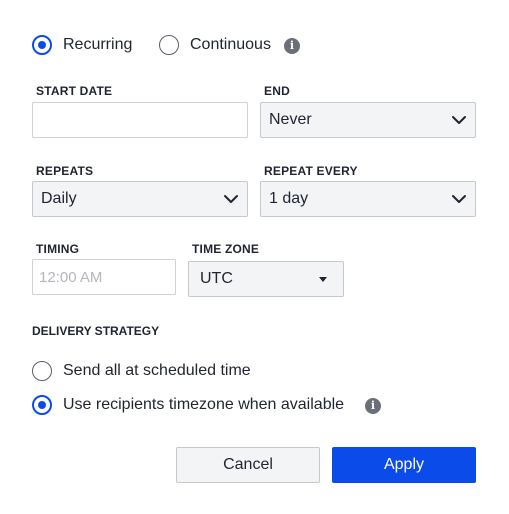 This screenshot has width=509, height=514. Describe the element at coordinates (248, 465) in the screenshot. I see `cancel-button: Cancel` at that location.